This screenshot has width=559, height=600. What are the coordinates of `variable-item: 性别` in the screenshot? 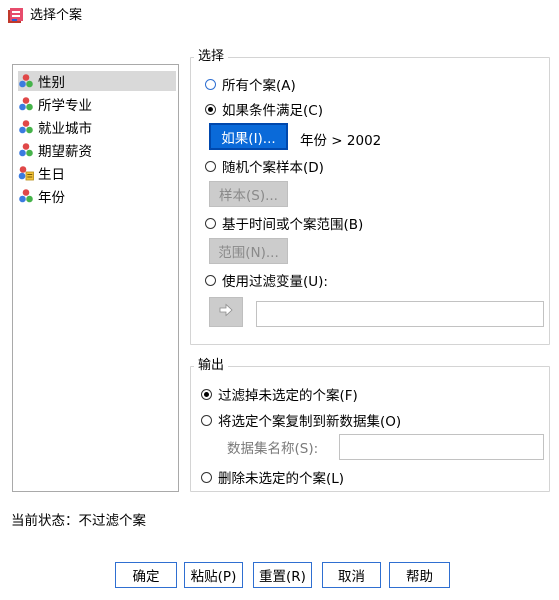 It's located at (97, 81).